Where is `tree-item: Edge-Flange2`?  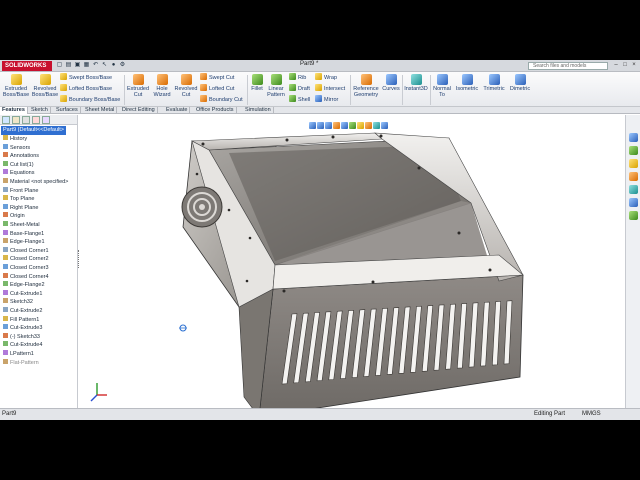 tree-item: Edge-Flange2 is located at coordinates (24, 285).